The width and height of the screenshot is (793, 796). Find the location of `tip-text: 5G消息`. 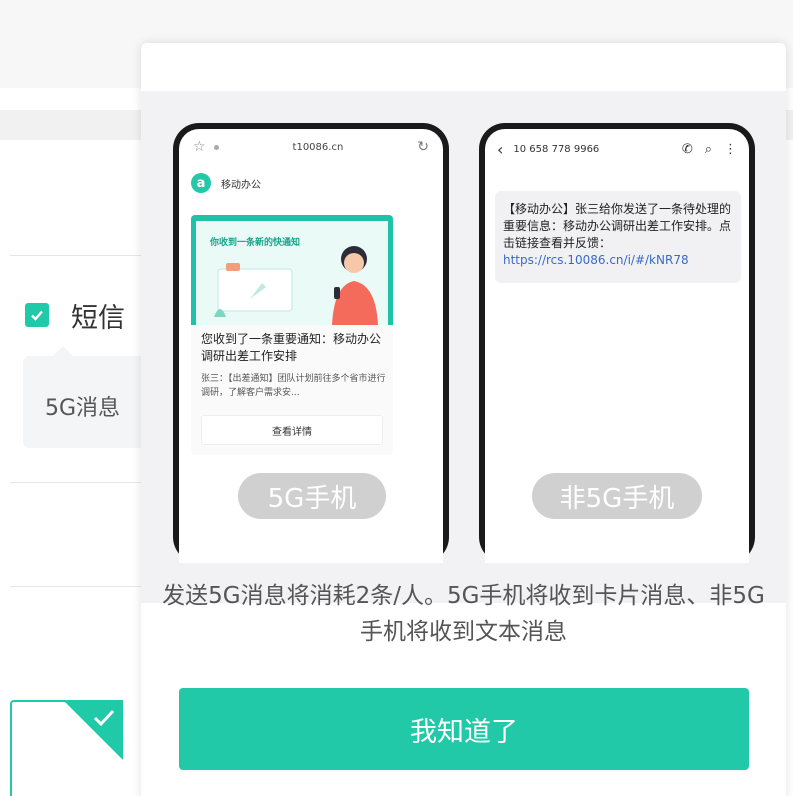

tip-text: 5G消息 is located at coordinates (83, 408).